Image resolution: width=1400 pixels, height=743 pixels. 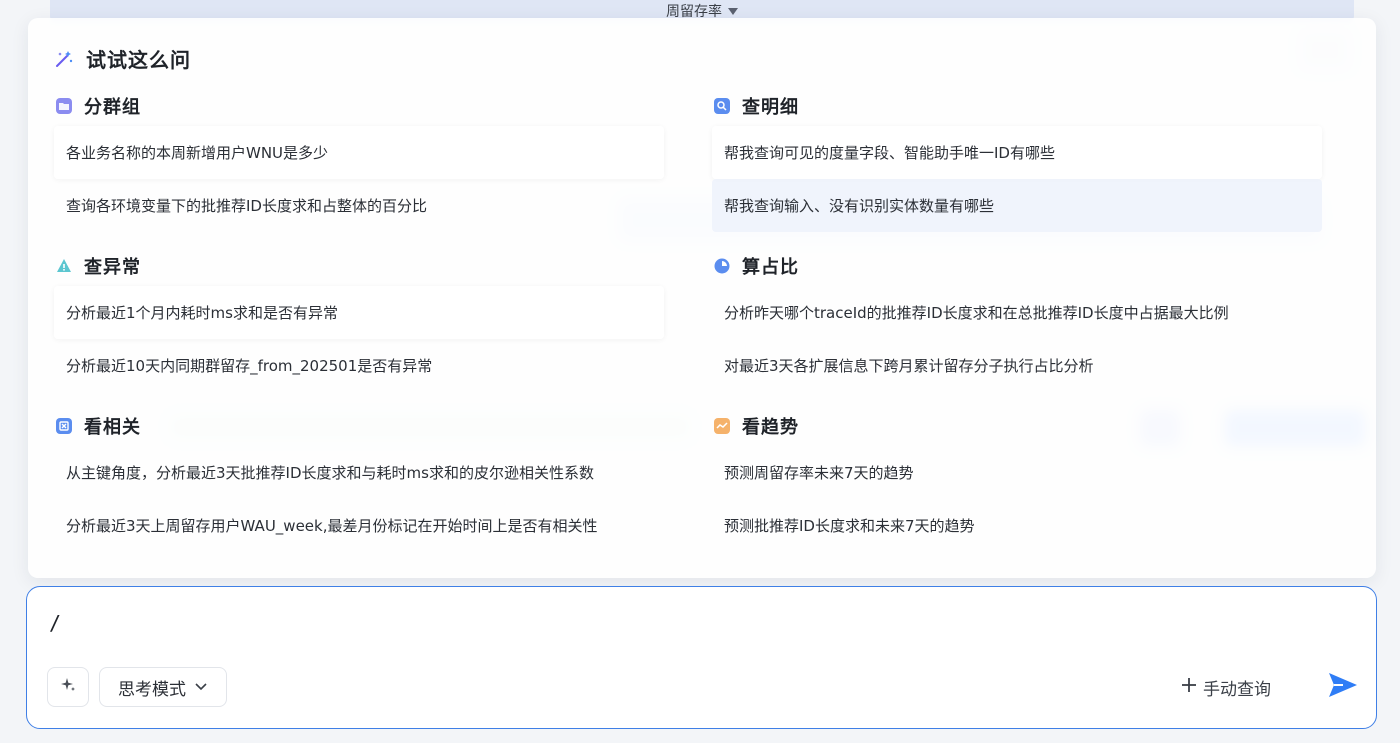 What do you see at coordinates (909, 366) in the screenshot?
I see `suggestion-text: 对最近3天各扩展信息下跨月累计留存分子执行占比分析` at bounding box center [909, 366].